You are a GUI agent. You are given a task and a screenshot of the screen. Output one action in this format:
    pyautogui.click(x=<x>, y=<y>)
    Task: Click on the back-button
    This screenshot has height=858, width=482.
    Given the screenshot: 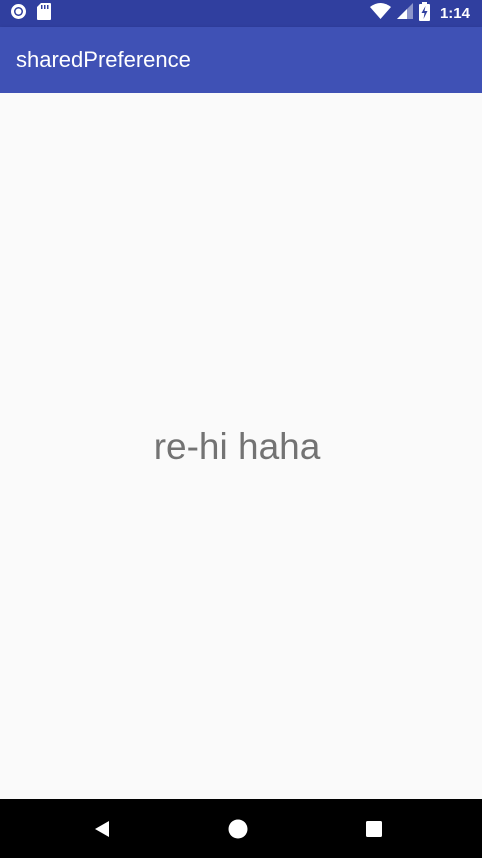 What is the action you would take?
    pyautogui.click(x=102, y=829)
    